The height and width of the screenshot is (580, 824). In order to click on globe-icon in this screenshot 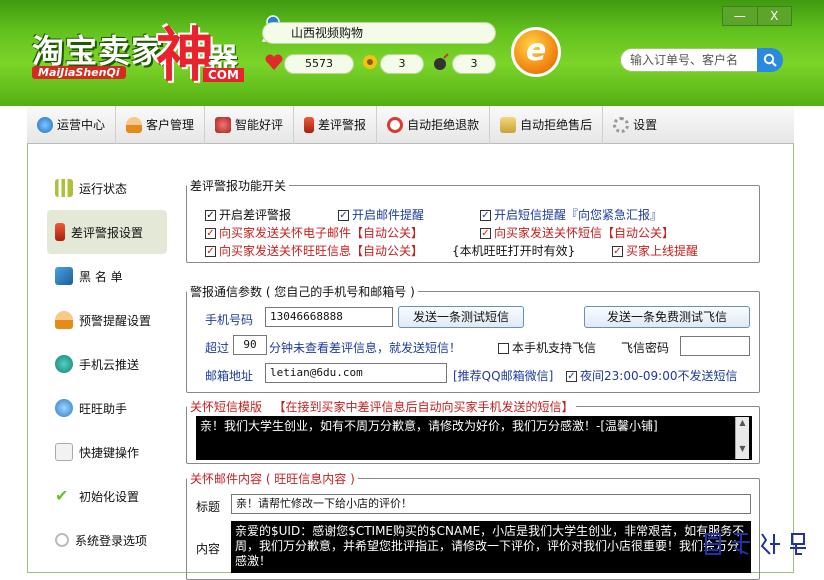, I will do `click(45, 125)`.